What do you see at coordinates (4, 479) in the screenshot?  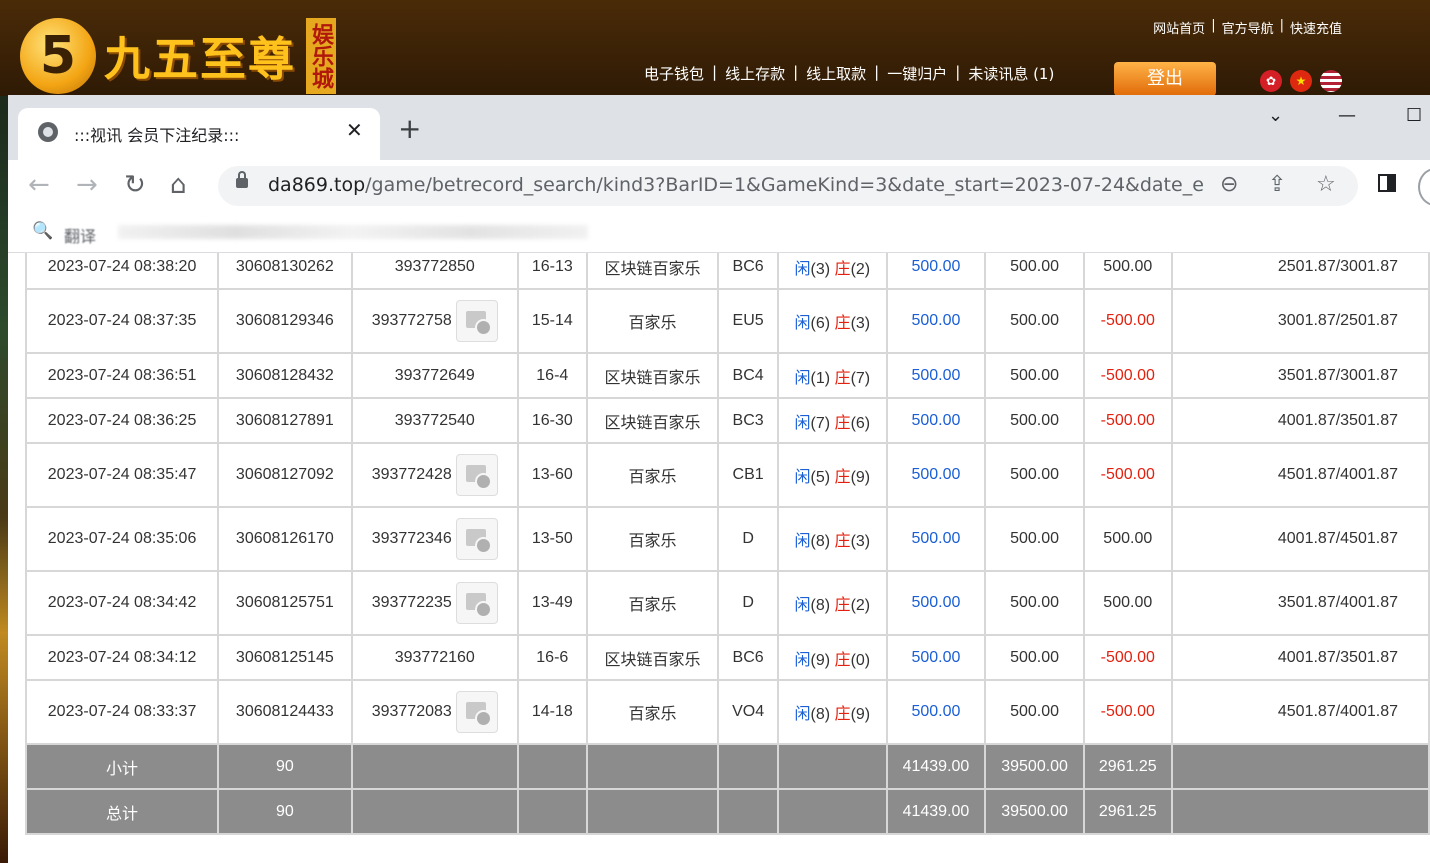 I see `background-page-edge` at bounding box center [4, 479].